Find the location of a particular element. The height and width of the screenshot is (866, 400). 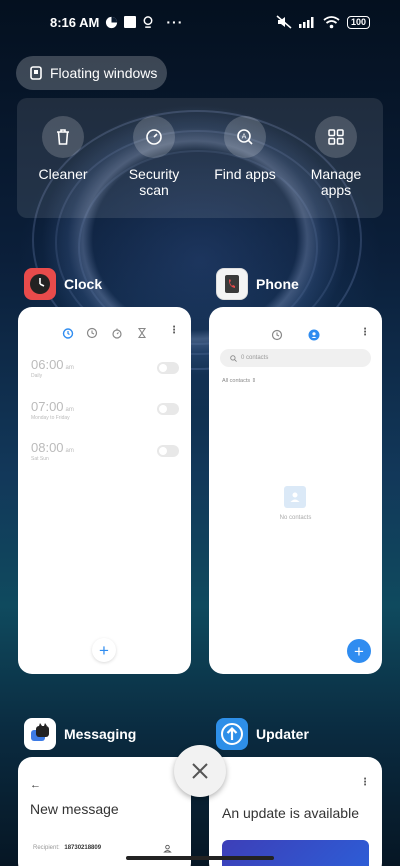

cleaner-label: Cleaner is located at coordinates (63, 174).